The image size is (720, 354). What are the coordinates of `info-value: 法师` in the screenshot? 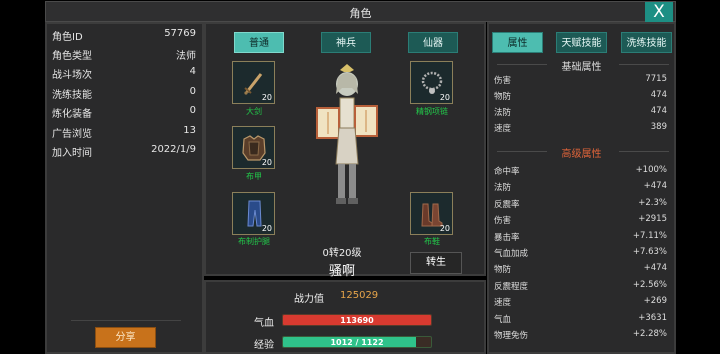 It's located at (186, 56).